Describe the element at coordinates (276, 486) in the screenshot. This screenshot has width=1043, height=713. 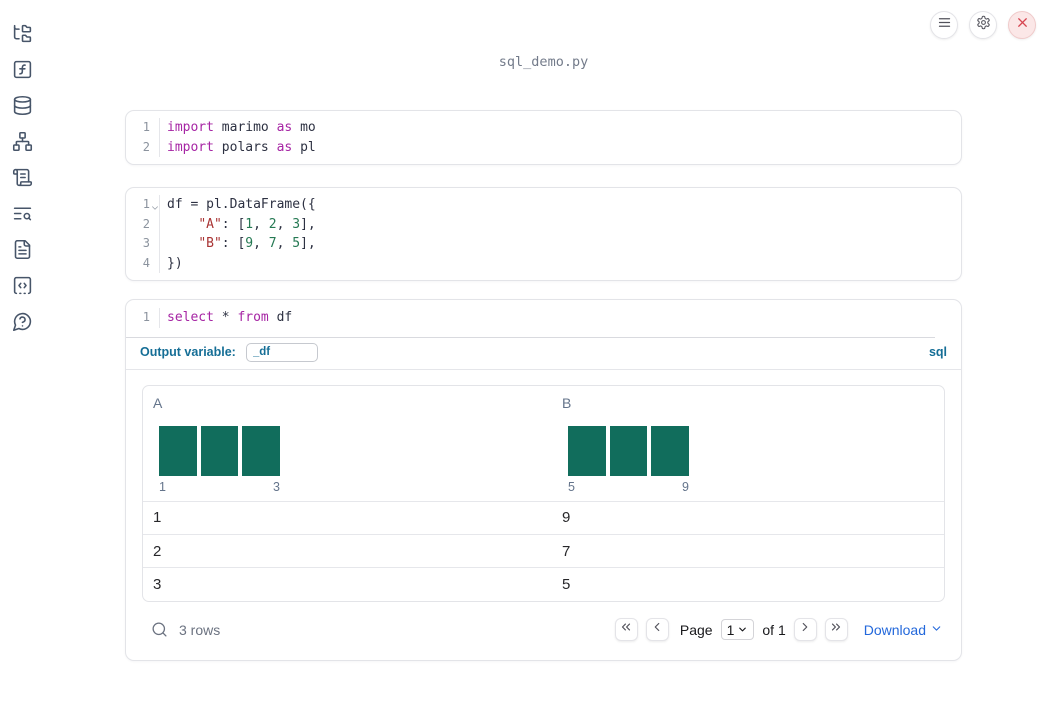
I see `histogram-max-label: 3` at that location.